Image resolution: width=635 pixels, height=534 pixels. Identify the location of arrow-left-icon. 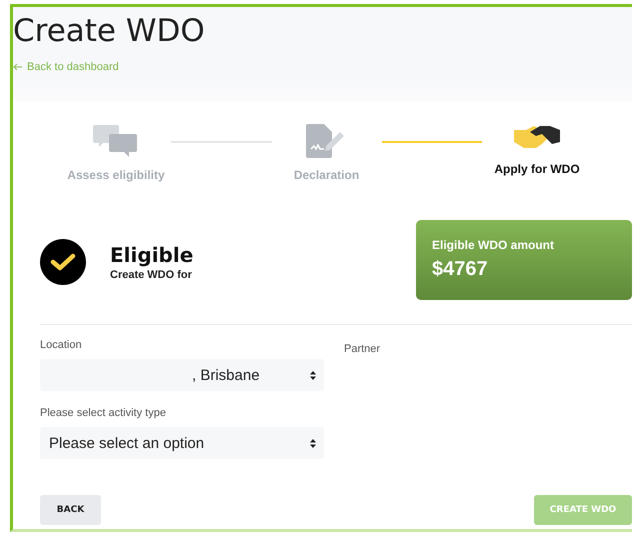
(18, 67).